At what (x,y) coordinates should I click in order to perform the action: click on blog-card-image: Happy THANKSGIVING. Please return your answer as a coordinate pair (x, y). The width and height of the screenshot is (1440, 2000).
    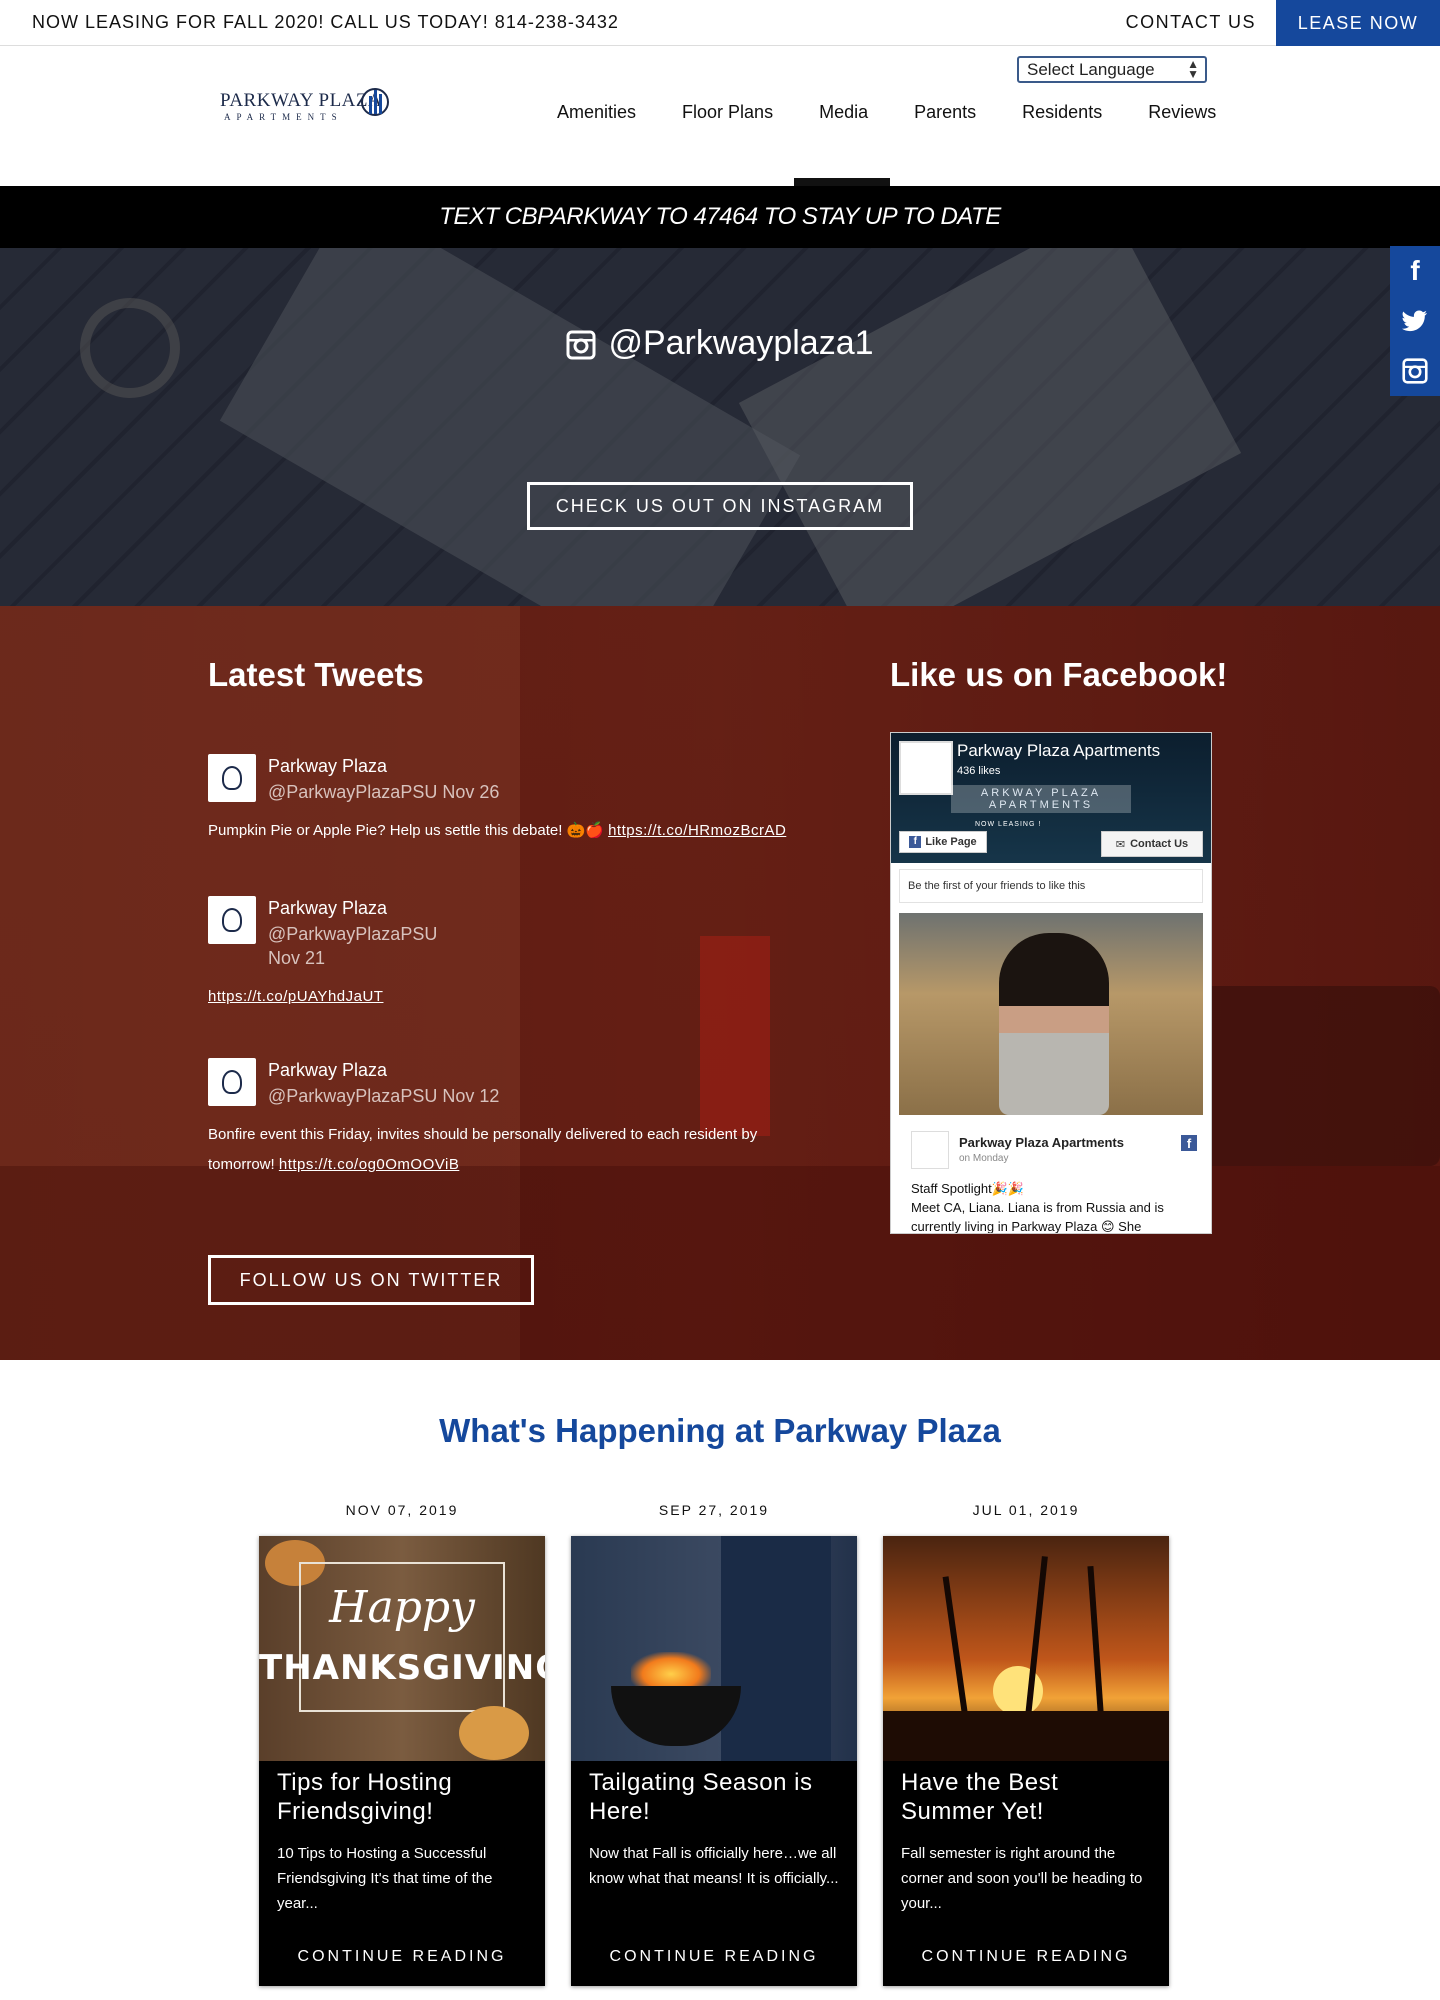
    Looking at the image, I should click on (402, 1648).